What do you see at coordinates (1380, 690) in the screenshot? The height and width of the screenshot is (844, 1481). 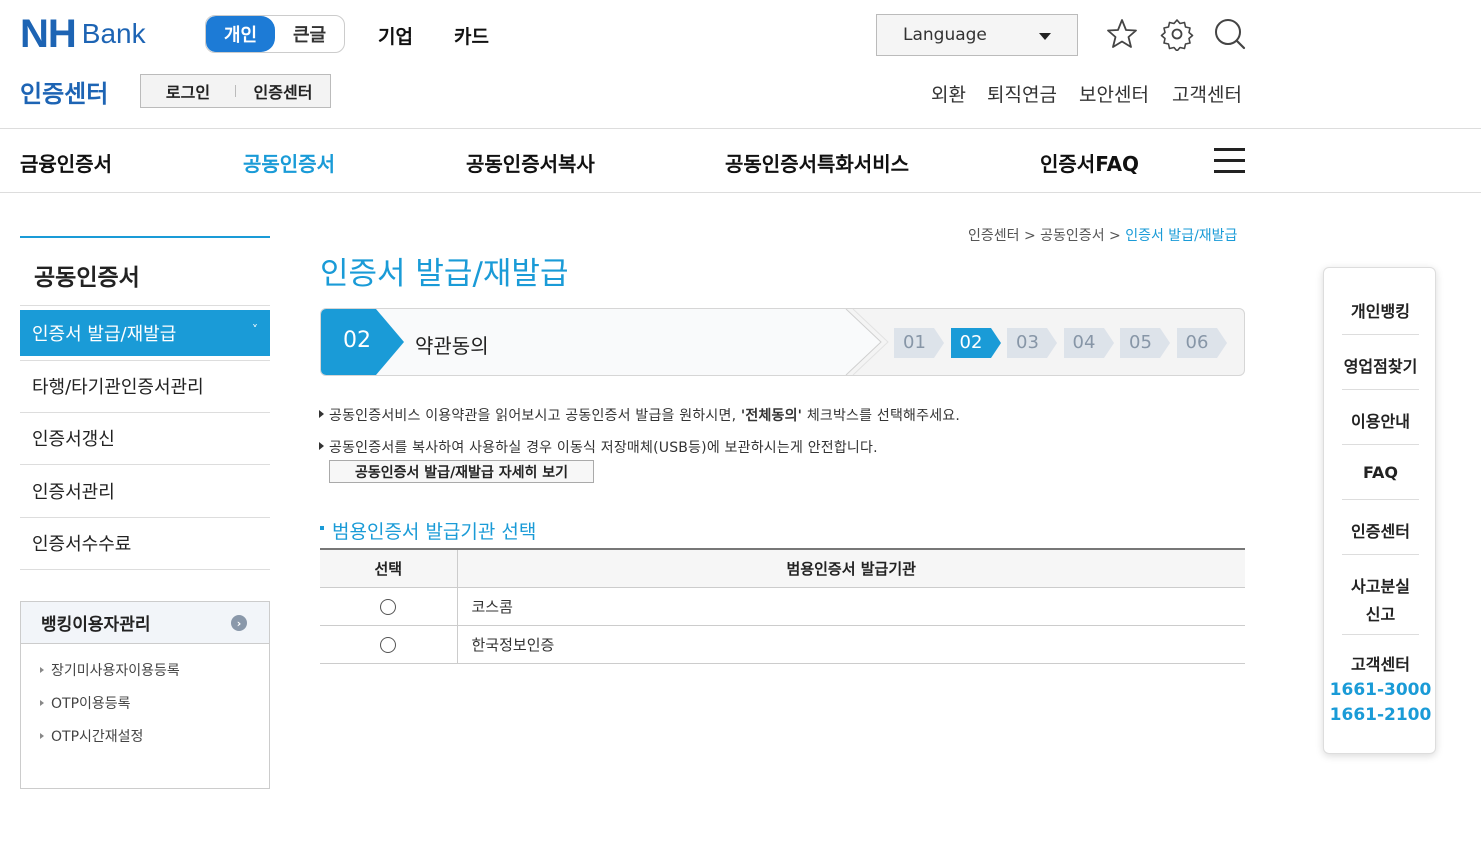 I see `phone-number: 1661-3000` at bounding box center [1380, 690].